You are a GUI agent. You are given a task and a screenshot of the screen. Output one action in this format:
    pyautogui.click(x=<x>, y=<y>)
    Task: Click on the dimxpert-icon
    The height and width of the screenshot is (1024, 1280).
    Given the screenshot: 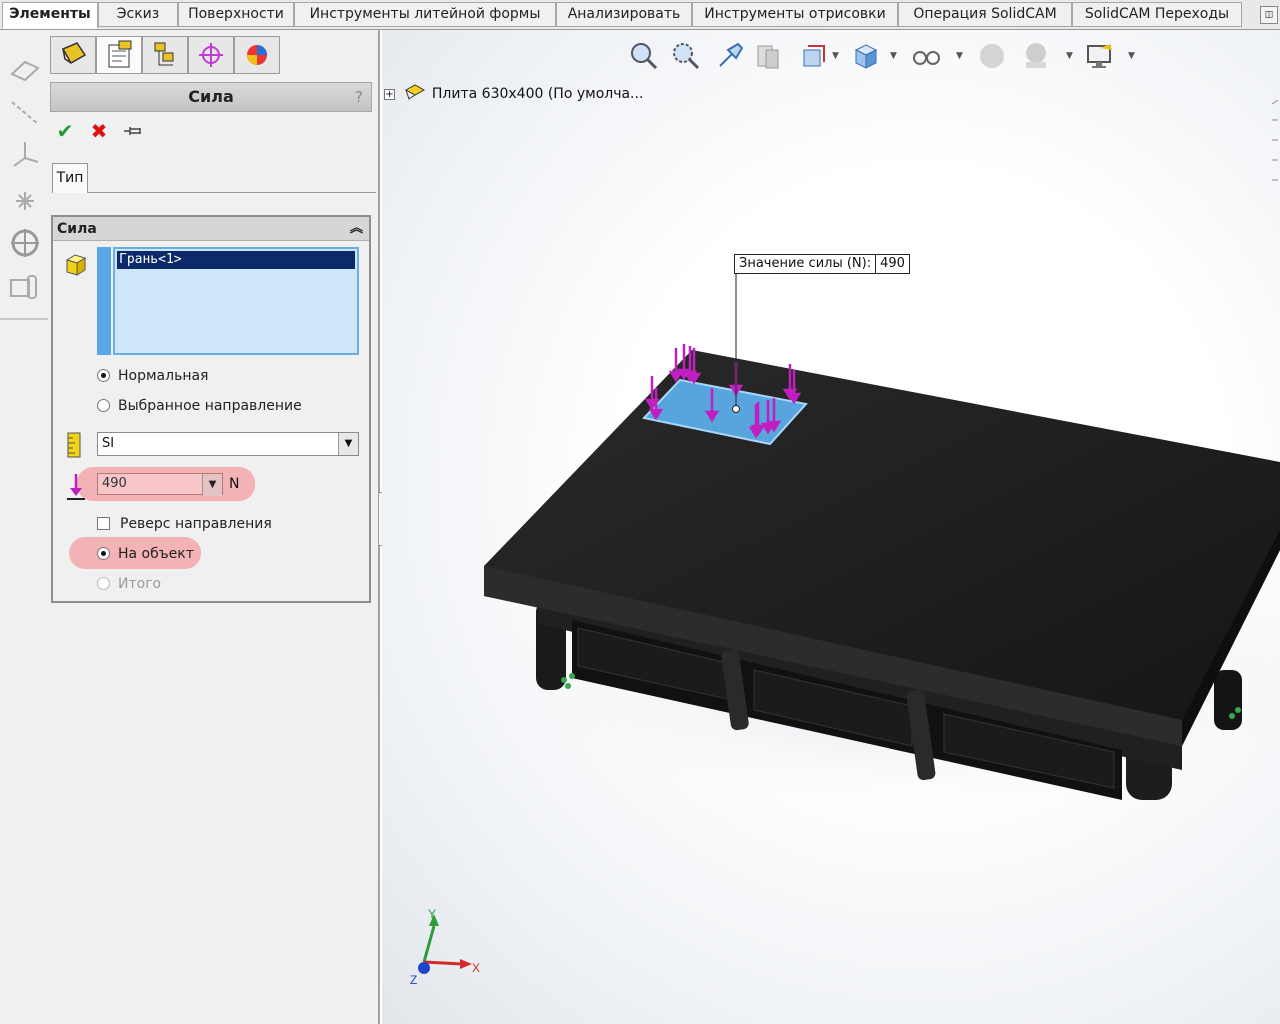 What is the action you would take?
    pyautogui.click(x=211, y=55)
    